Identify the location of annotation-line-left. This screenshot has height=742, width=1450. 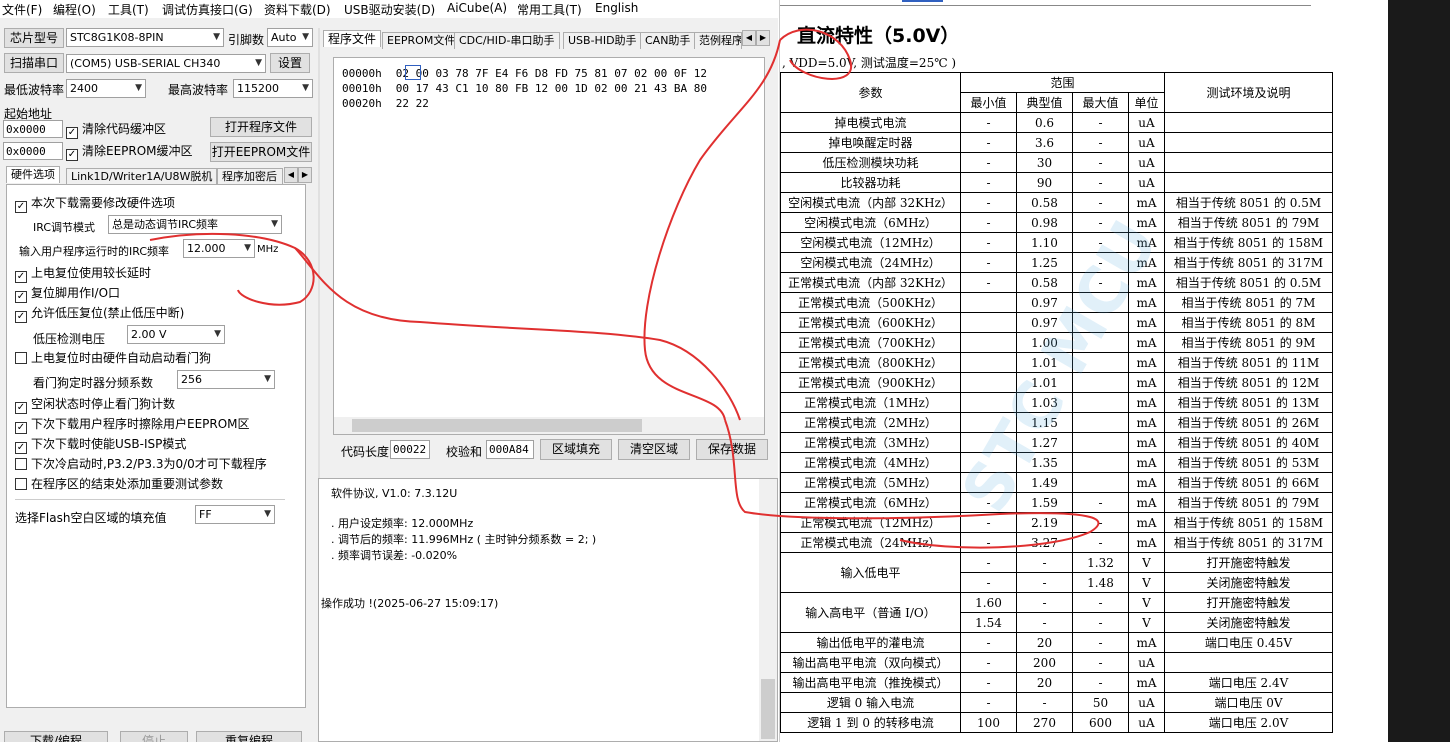
(517, 334).